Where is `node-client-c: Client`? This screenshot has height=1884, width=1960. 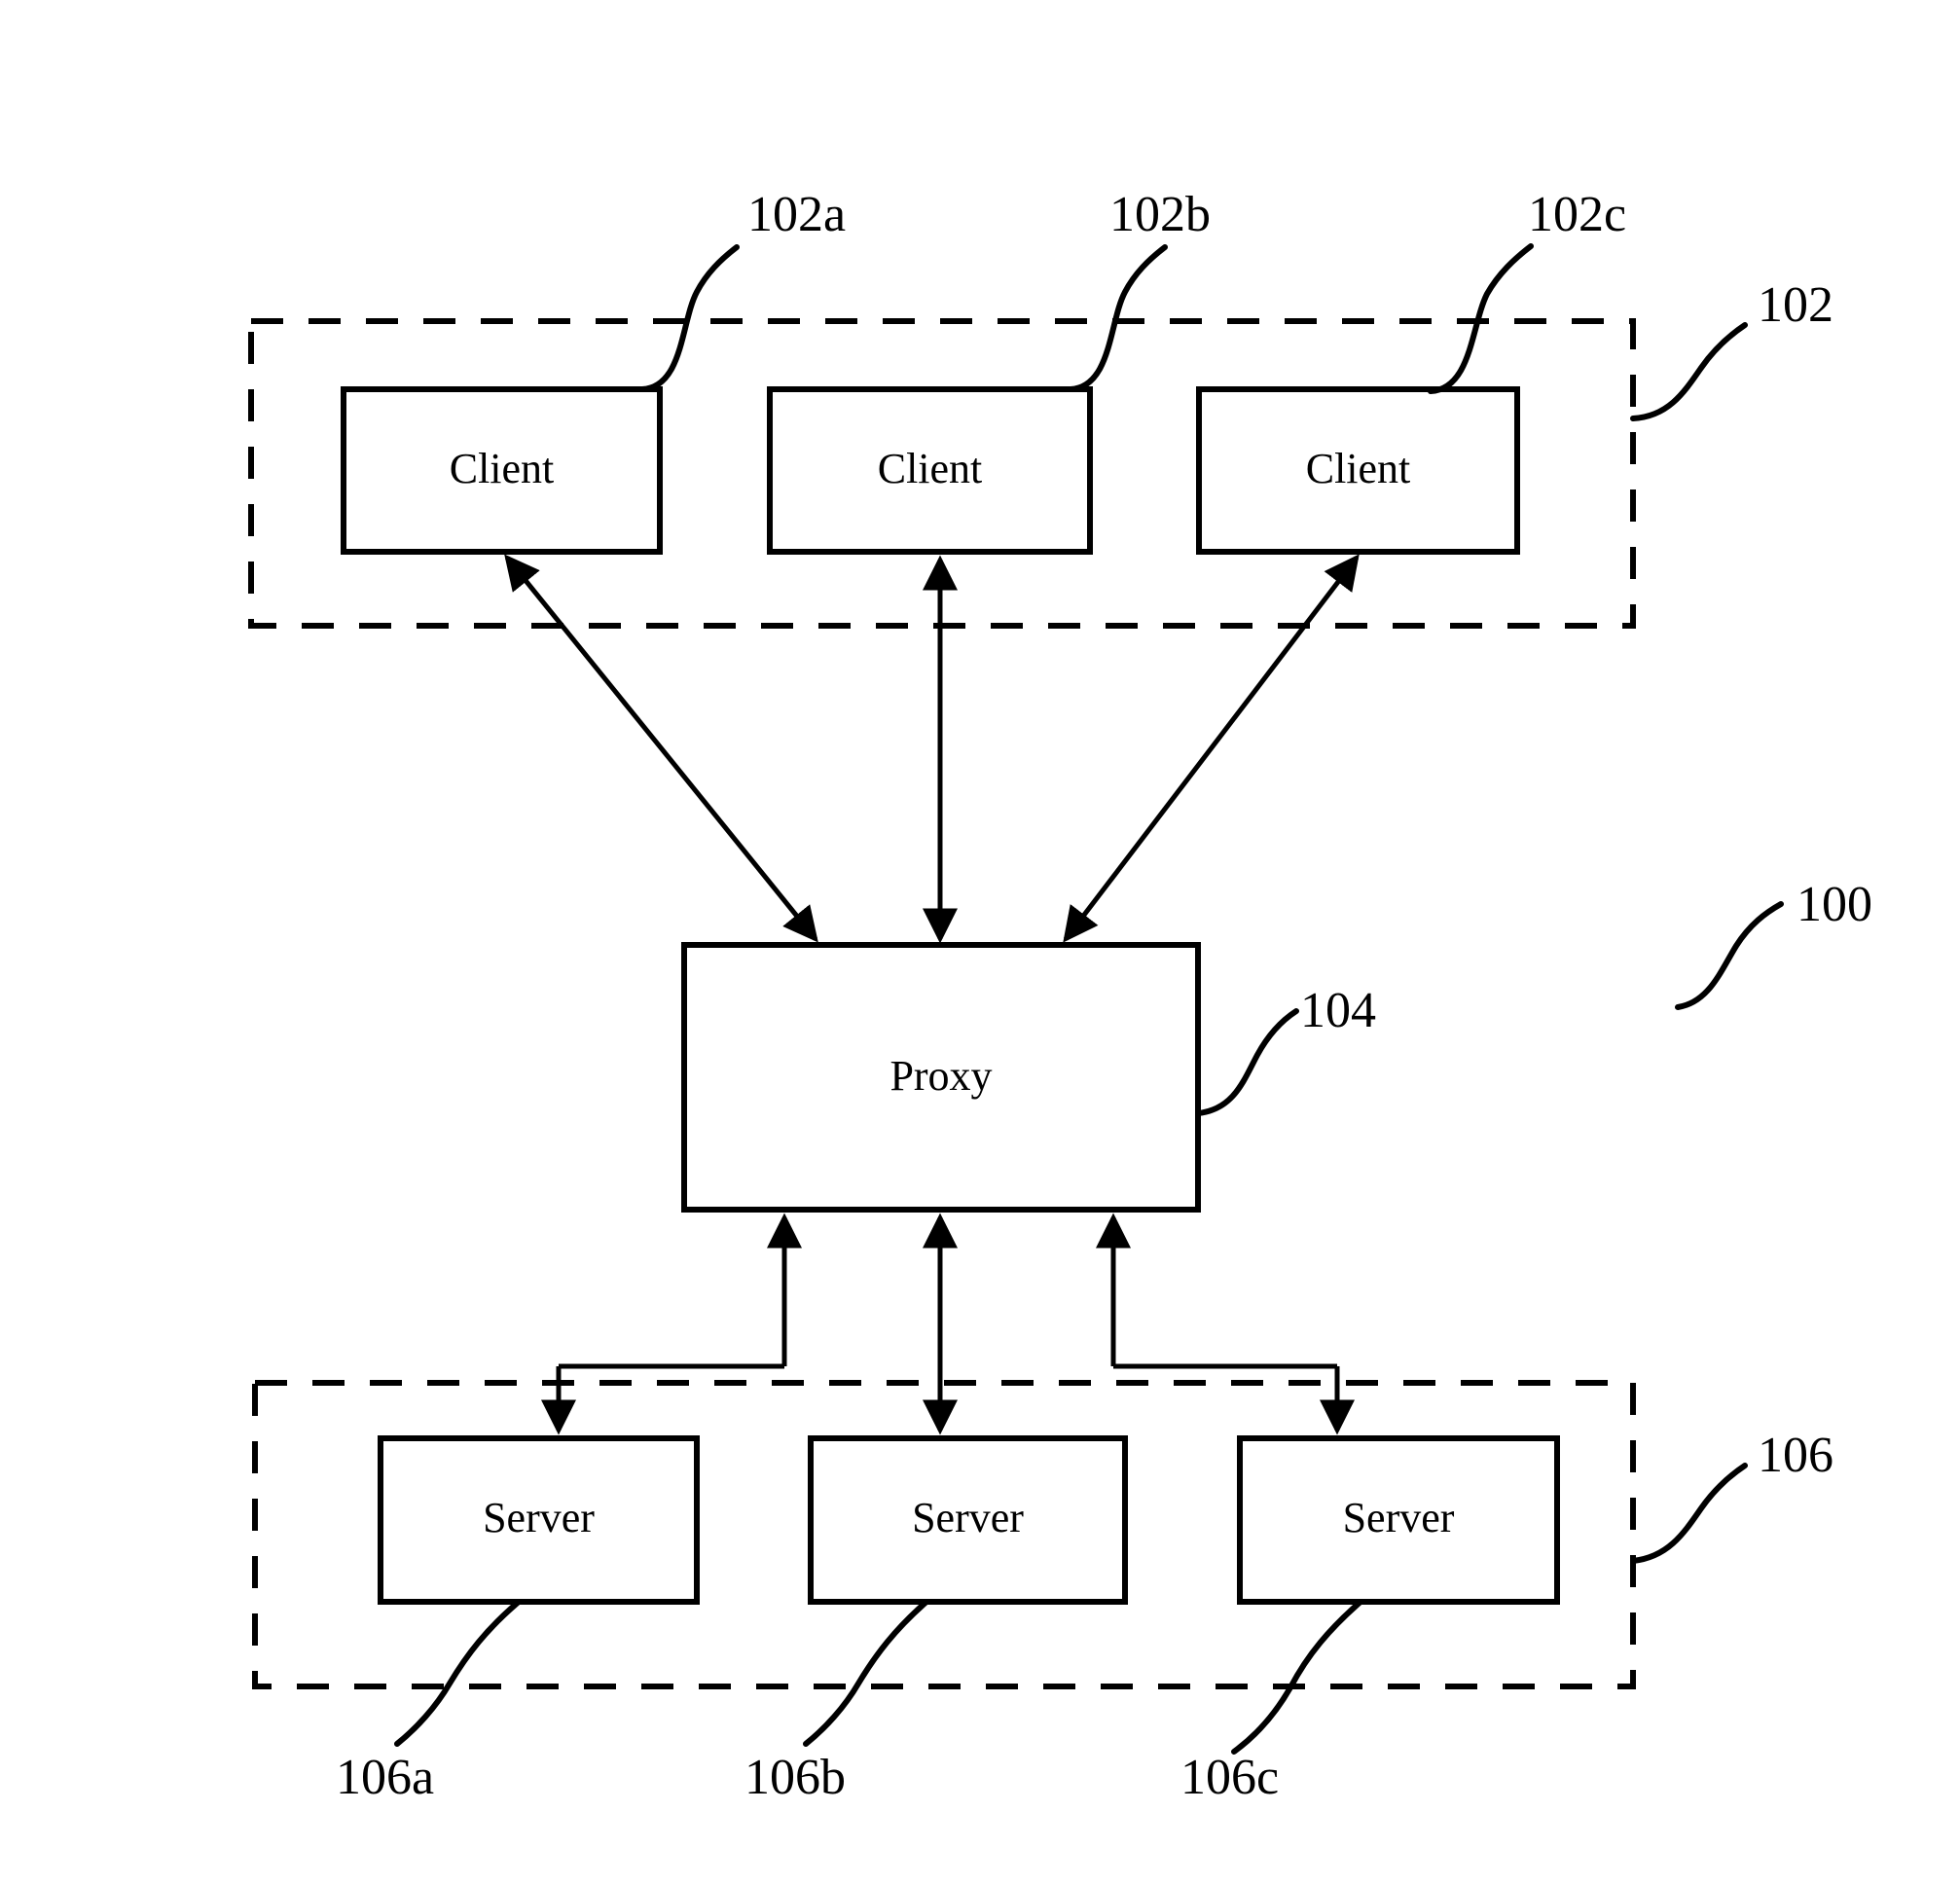 node-client-c: Client is located at coordinates (1358, 470).